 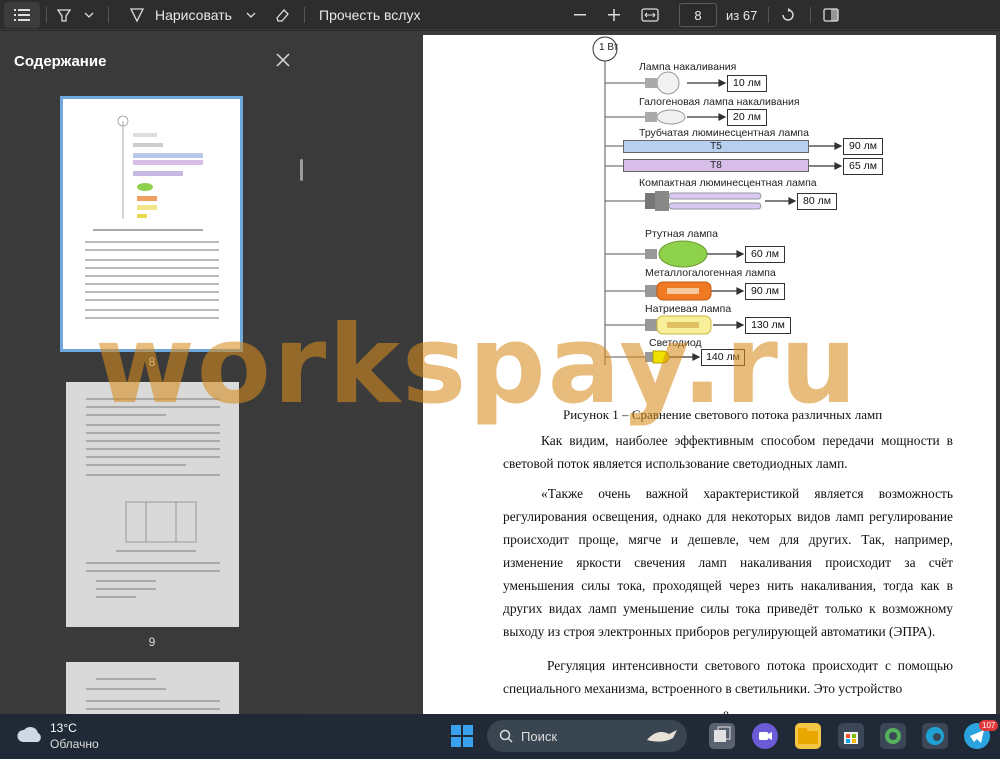 What do you see at coordinates (681, 234) in the screenshot?
I see `lamp-name: Ртутная лампа` at bounding box center [681, 234].